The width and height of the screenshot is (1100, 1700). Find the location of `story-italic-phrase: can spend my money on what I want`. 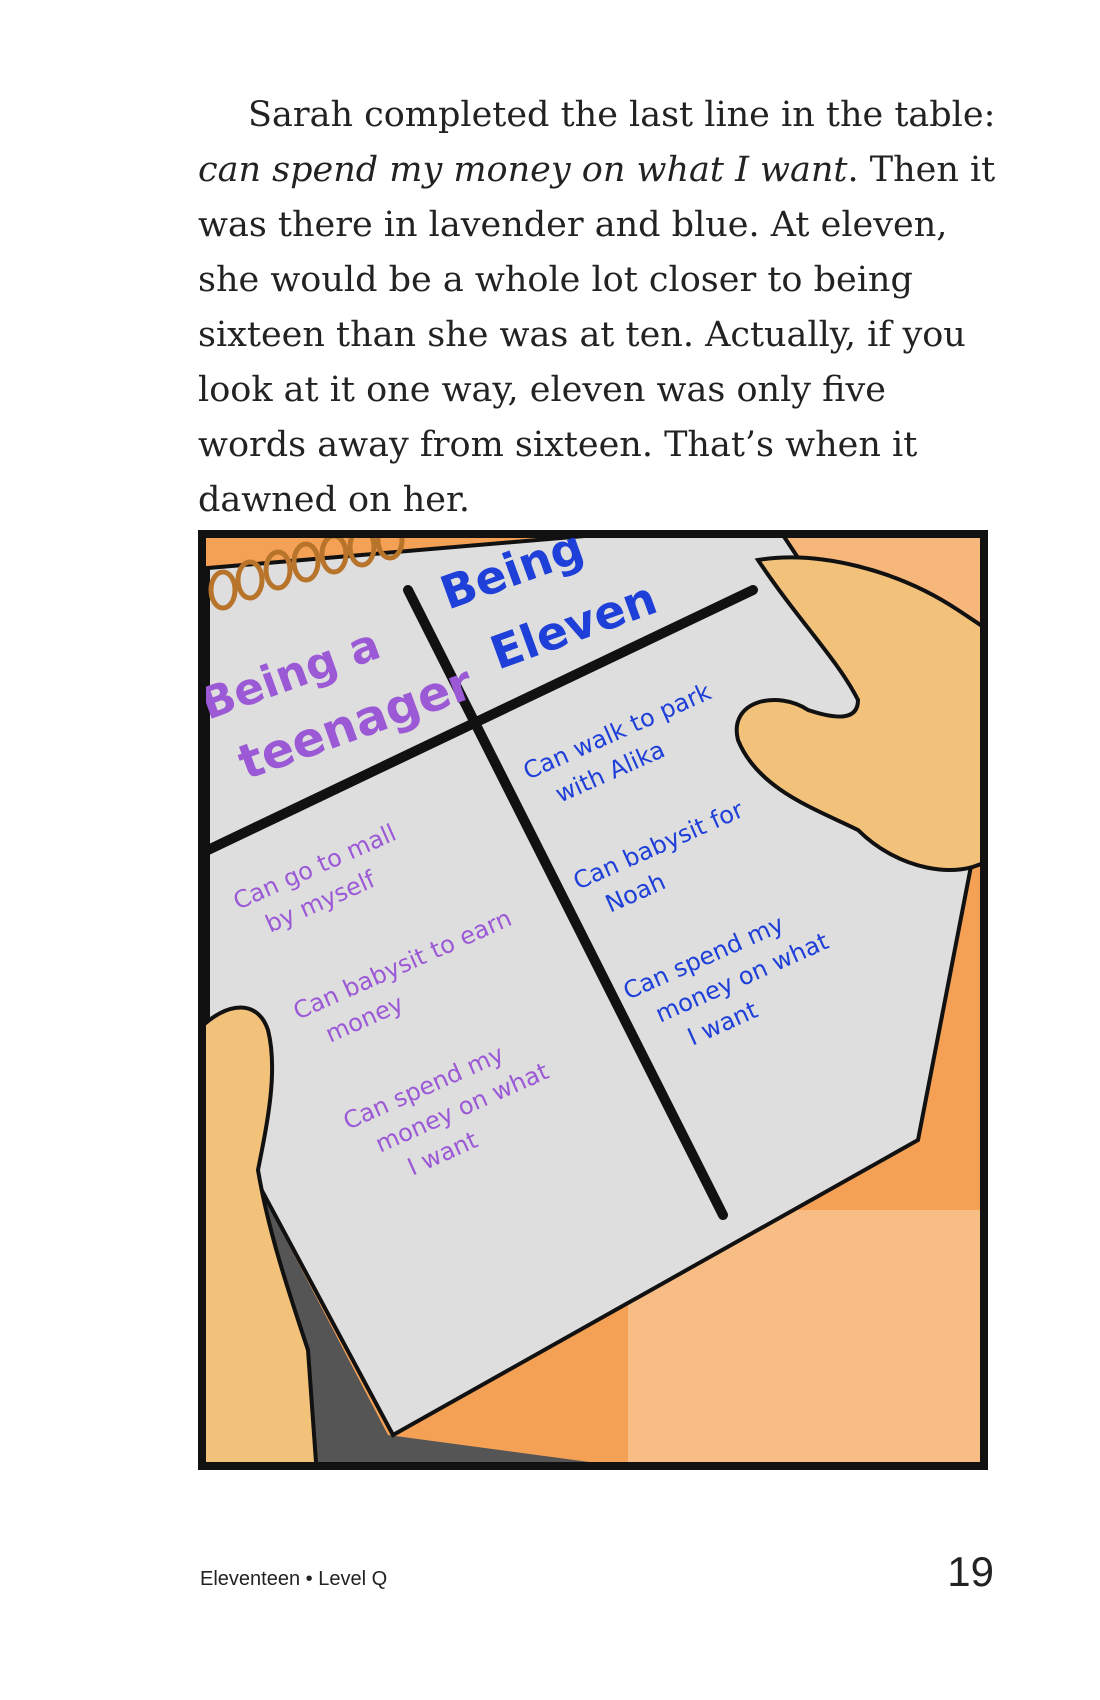

story-italic-phrase: can spend my money on what I want is located at coordinates (523, 170).